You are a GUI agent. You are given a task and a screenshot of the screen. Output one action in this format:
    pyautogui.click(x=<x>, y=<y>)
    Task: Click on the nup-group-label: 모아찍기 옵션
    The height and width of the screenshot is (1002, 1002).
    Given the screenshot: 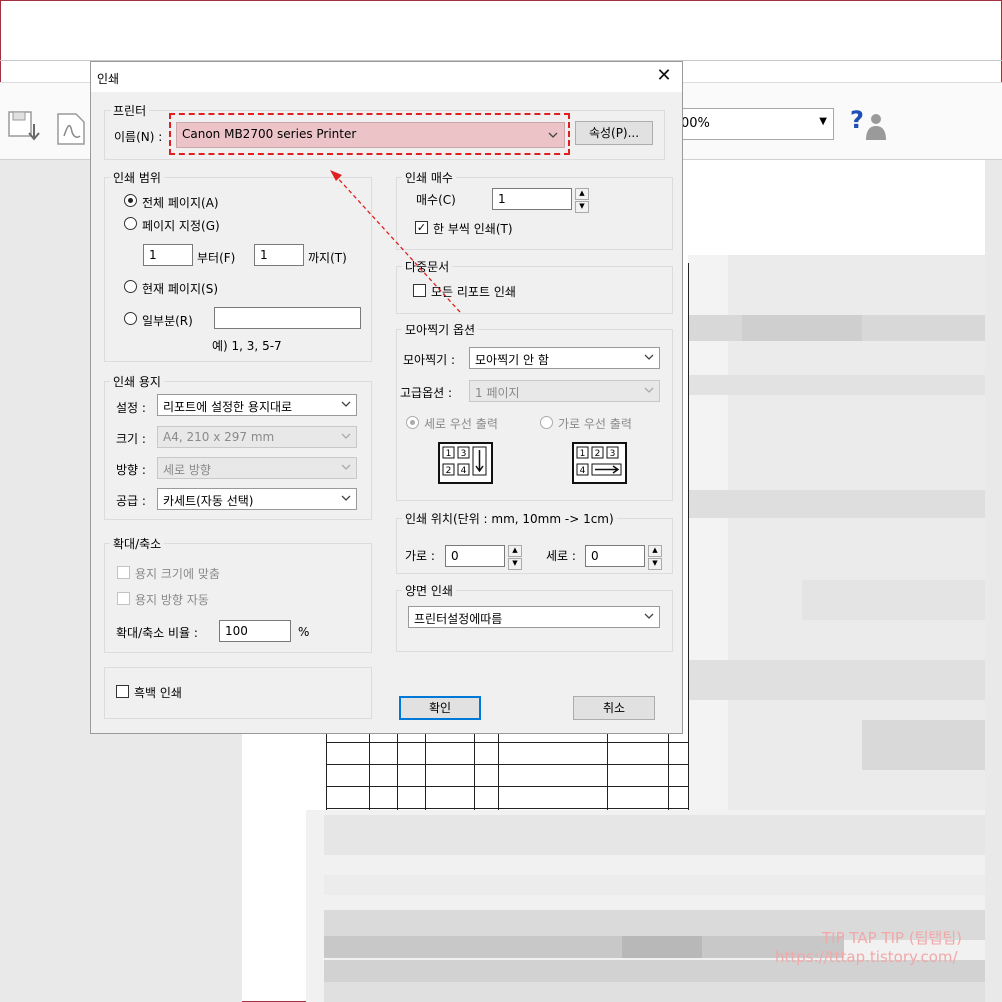 What is the action you would take?
    pyautogui.click(x=440, y=329)
    